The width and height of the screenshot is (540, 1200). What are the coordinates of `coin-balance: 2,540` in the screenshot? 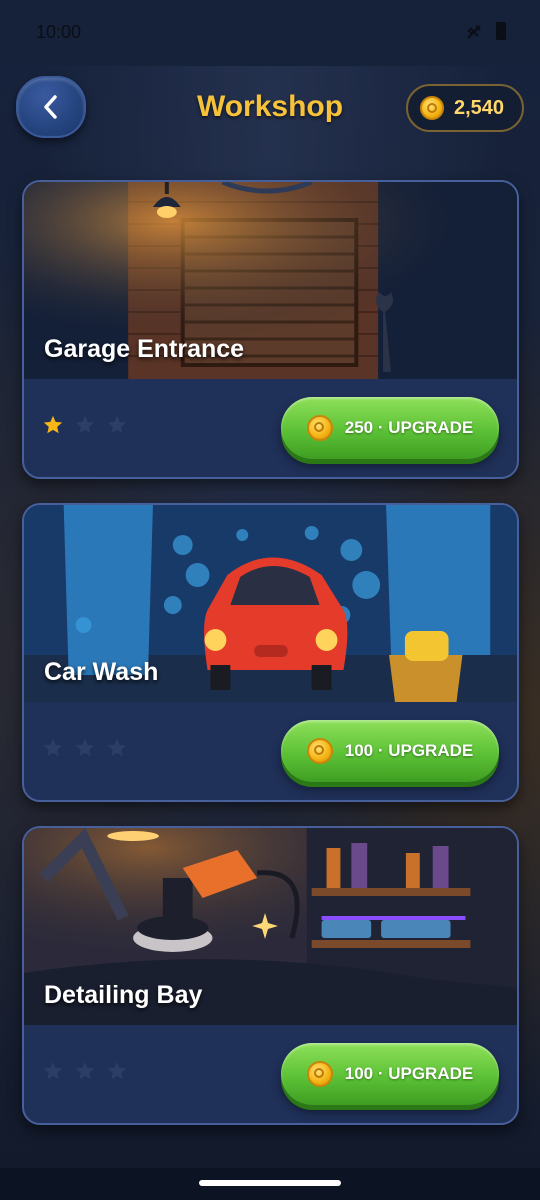 It's located at (465, 108).